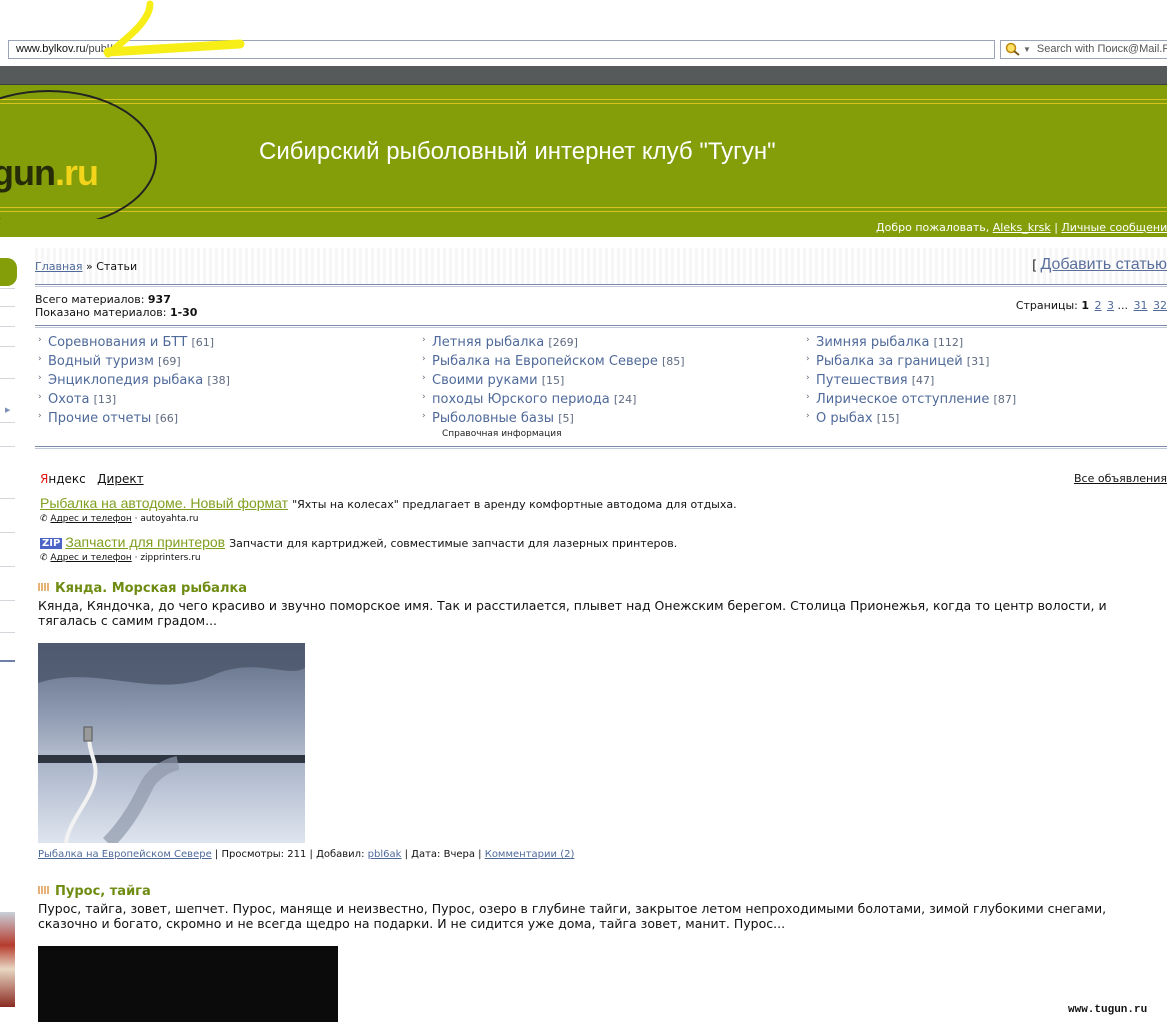 Image resolution: width=1167 pixels, height=1022 pixels. What do you see at coordinates (1141, 305) in the screenshot?
I see `page-link: 31` at bounding box center [1141, 305].